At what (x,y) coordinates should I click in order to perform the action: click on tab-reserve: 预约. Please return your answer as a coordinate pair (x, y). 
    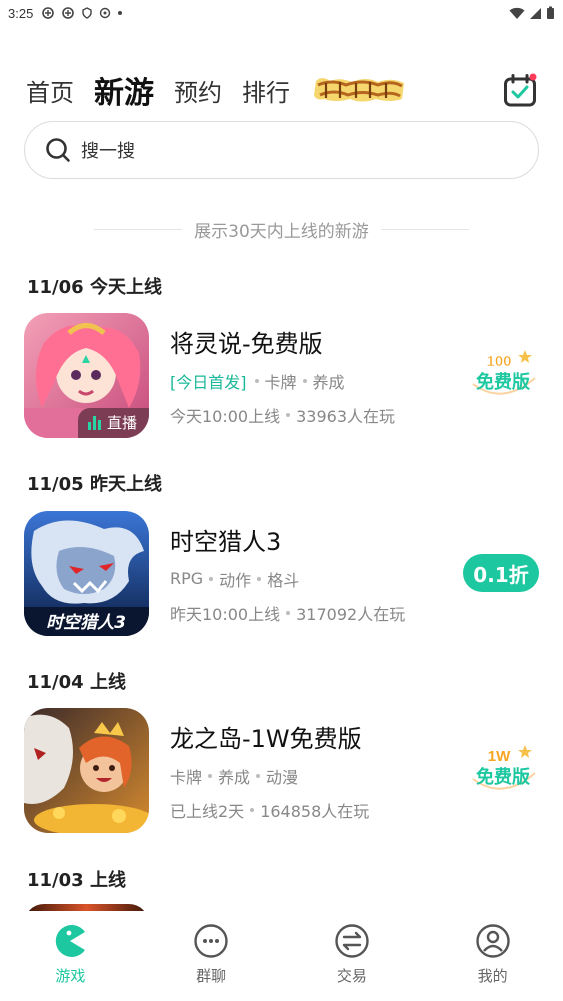
    Looking at the image, I should click on (198, 90).